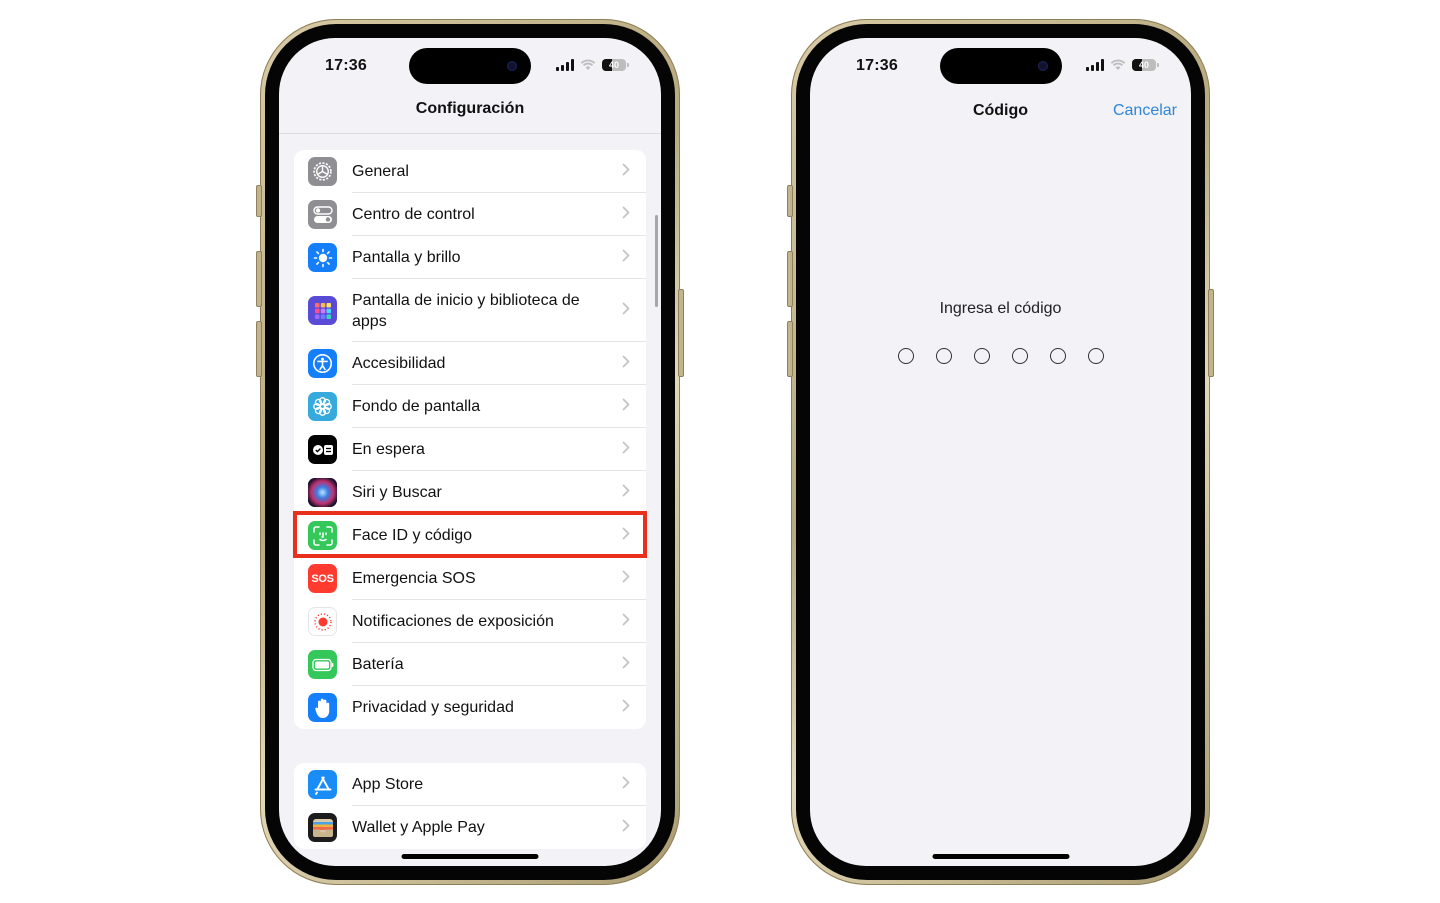  Describe the element at coordinates (470, 492) in the screenshot. I see `settings-row-siri: Siri y Buscar` at that location.